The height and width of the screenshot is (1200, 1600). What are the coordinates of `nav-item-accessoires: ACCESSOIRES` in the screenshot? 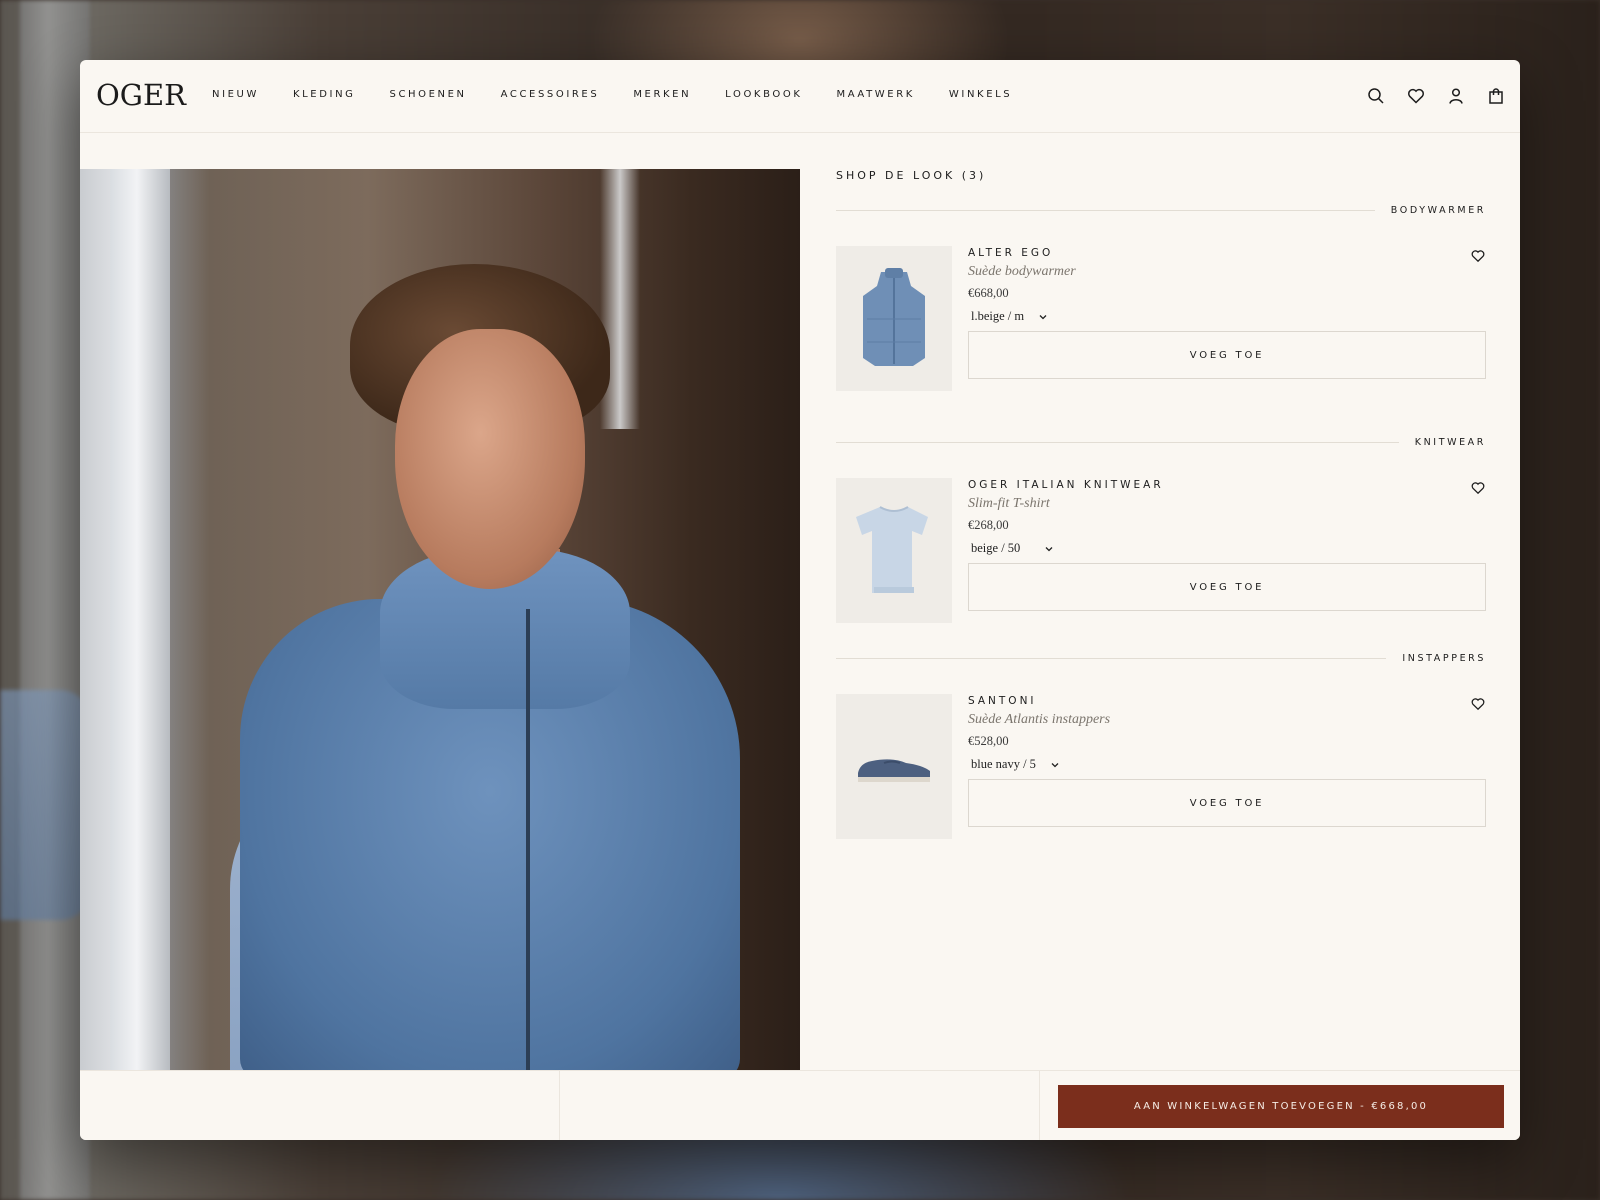 It's located at (550, 94).